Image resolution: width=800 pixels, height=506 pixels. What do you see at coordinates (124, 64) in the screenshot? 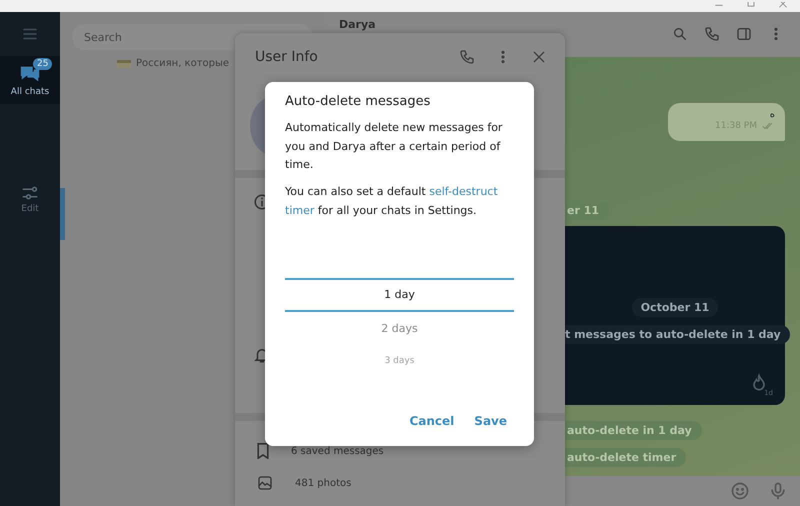
I see `flag-icon` at bounding box center [124, 64].